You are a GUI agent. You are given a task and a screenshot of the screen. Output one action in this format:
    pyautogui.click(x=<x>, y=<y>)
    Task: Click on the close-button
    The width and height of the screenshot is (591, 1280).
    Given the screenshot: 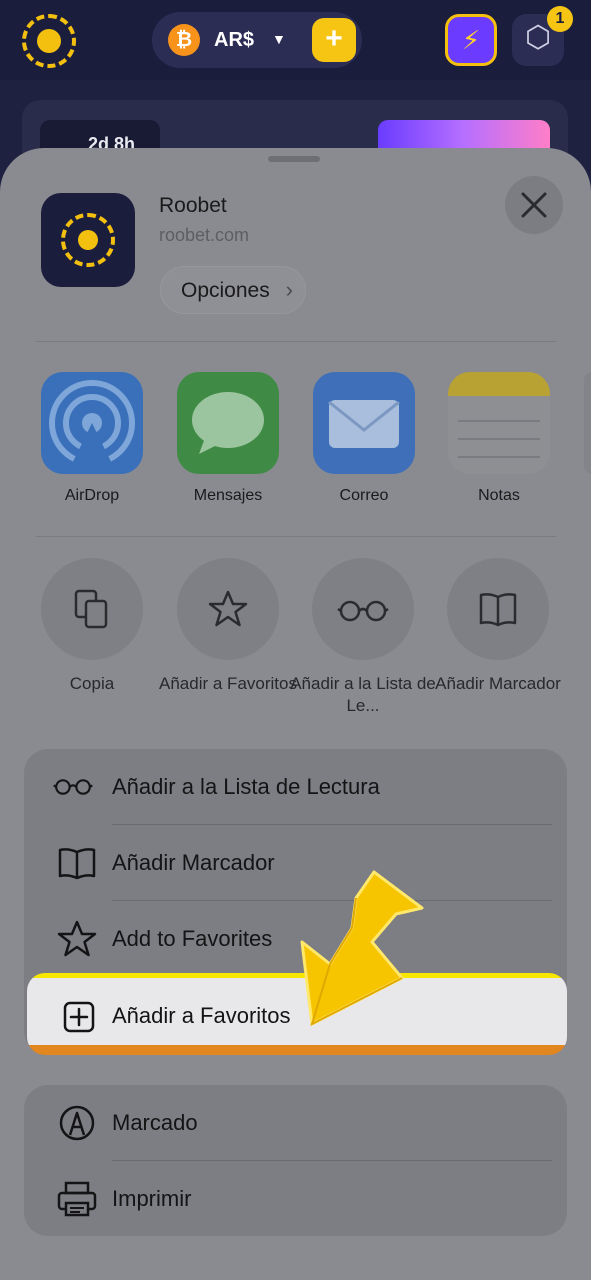 What is the action you would take?
    pyautogui.click(x=534, y=205)
    